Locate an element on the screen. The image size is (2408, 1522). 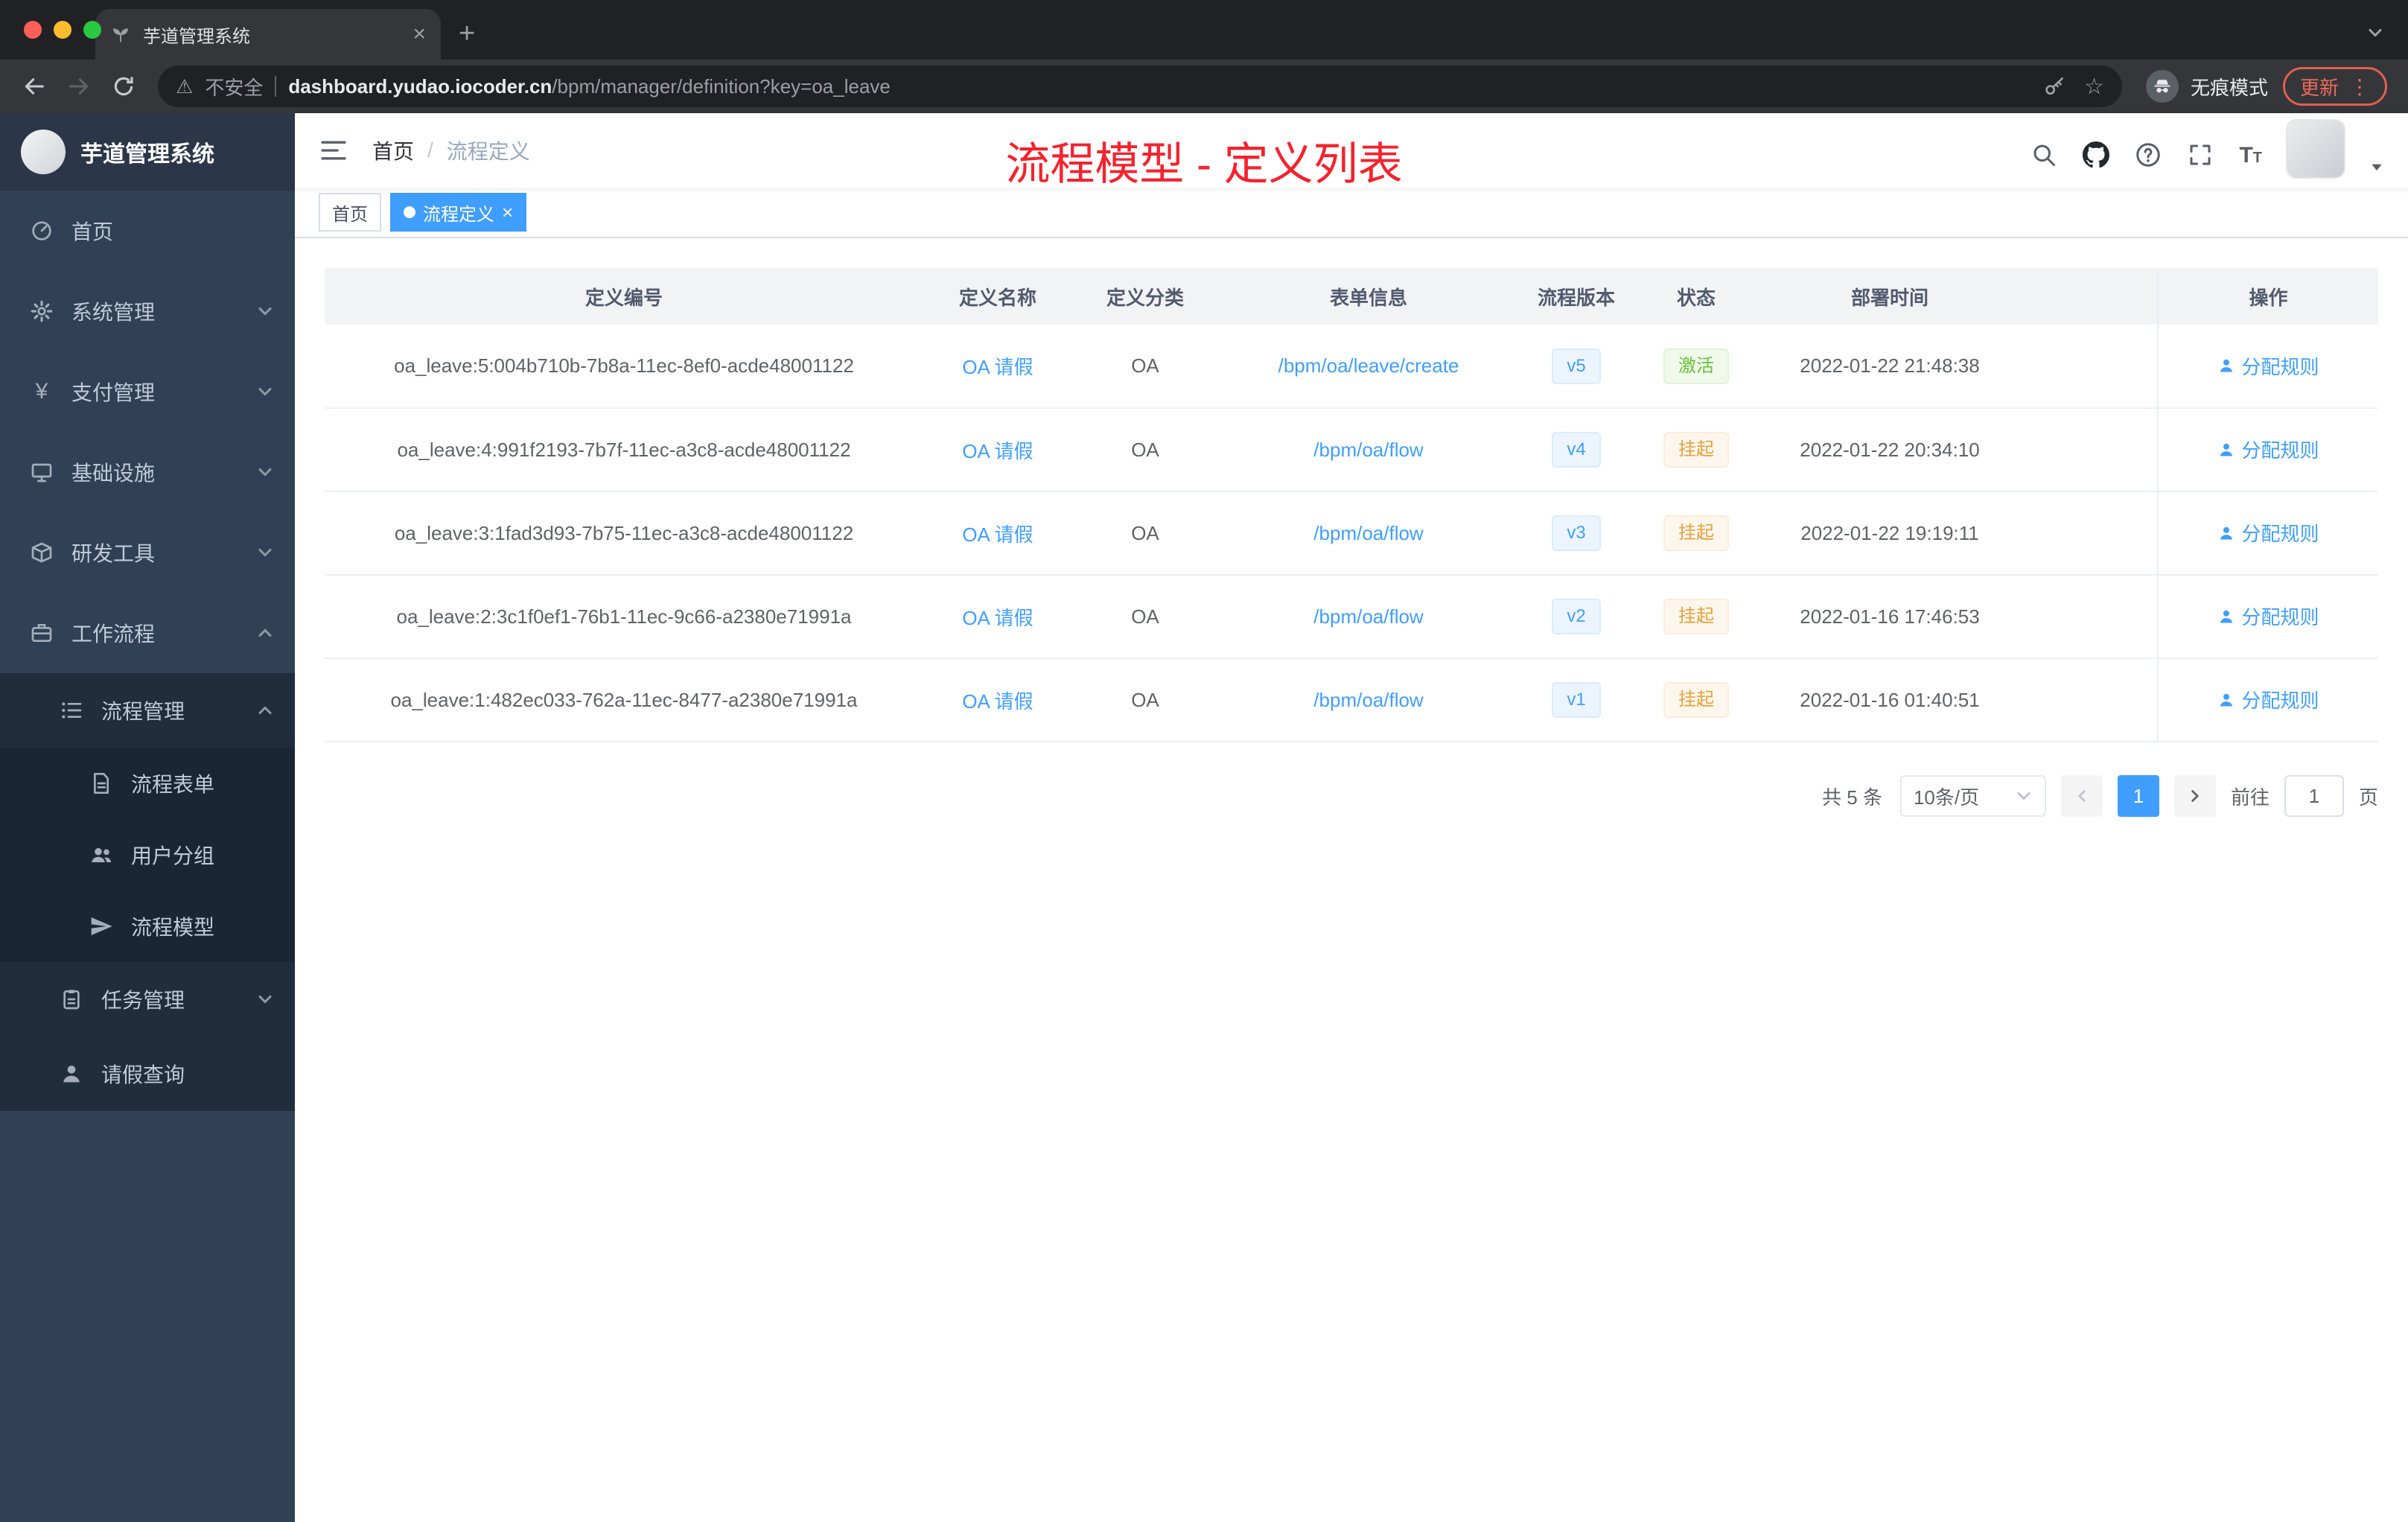
navbar-right-tools: TT is located at coordinates (2207, 150).